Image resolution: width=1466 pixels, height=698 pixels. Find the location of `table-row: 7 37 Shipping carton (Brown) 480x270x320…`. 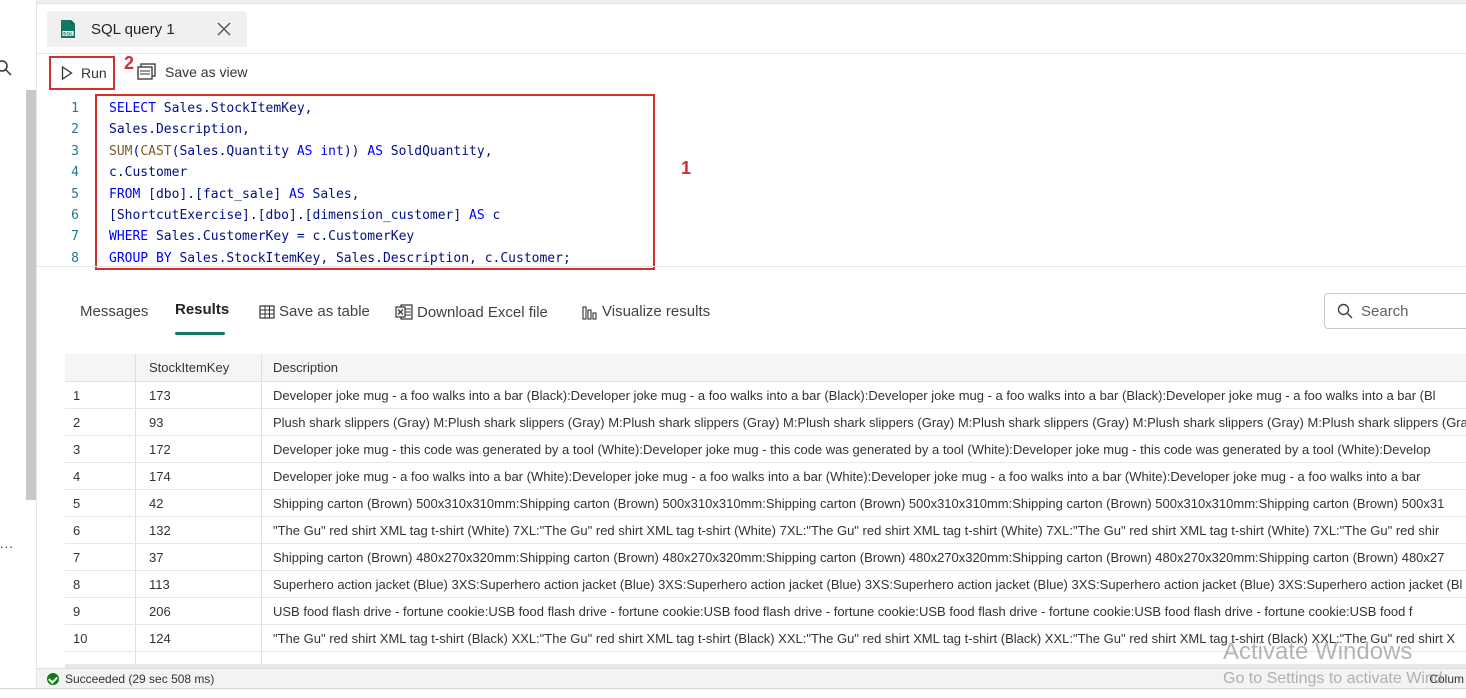

table-row: 7 37 Shipping carton (Brown) 480x270x320… is located at coordinates (765, 557).